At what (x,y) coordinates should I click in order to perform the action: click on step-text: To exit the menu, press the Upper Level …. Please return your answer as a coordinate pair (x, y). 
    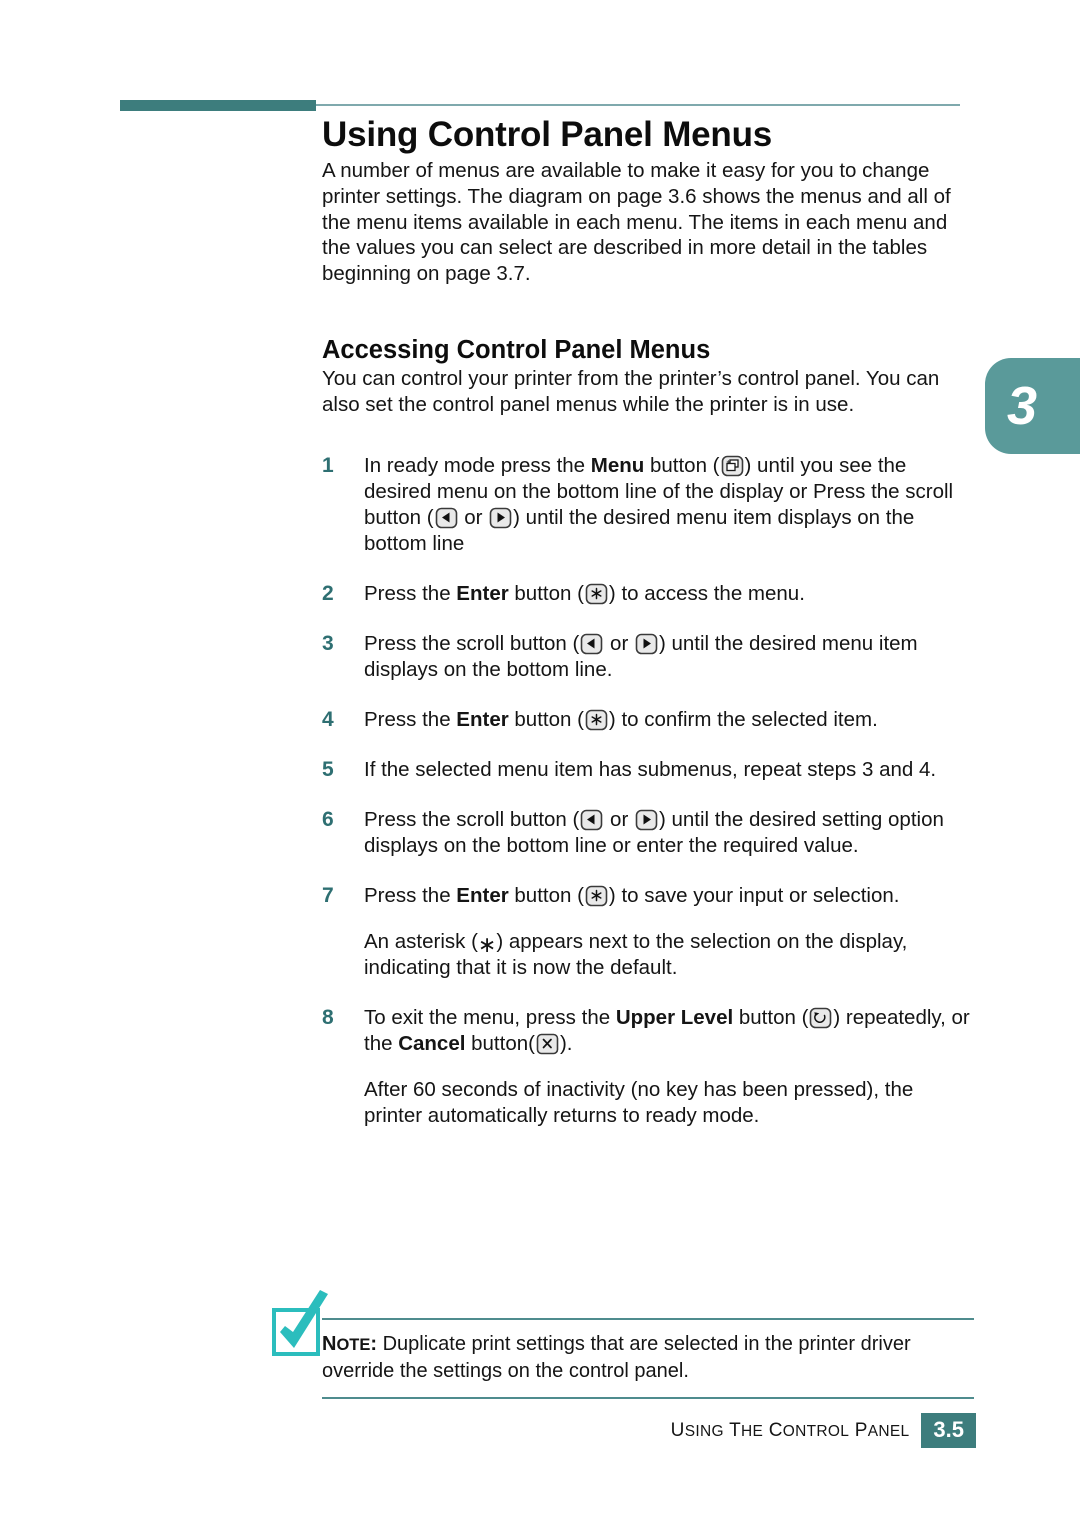
    Looking at the image, I should click on (667, 1030).